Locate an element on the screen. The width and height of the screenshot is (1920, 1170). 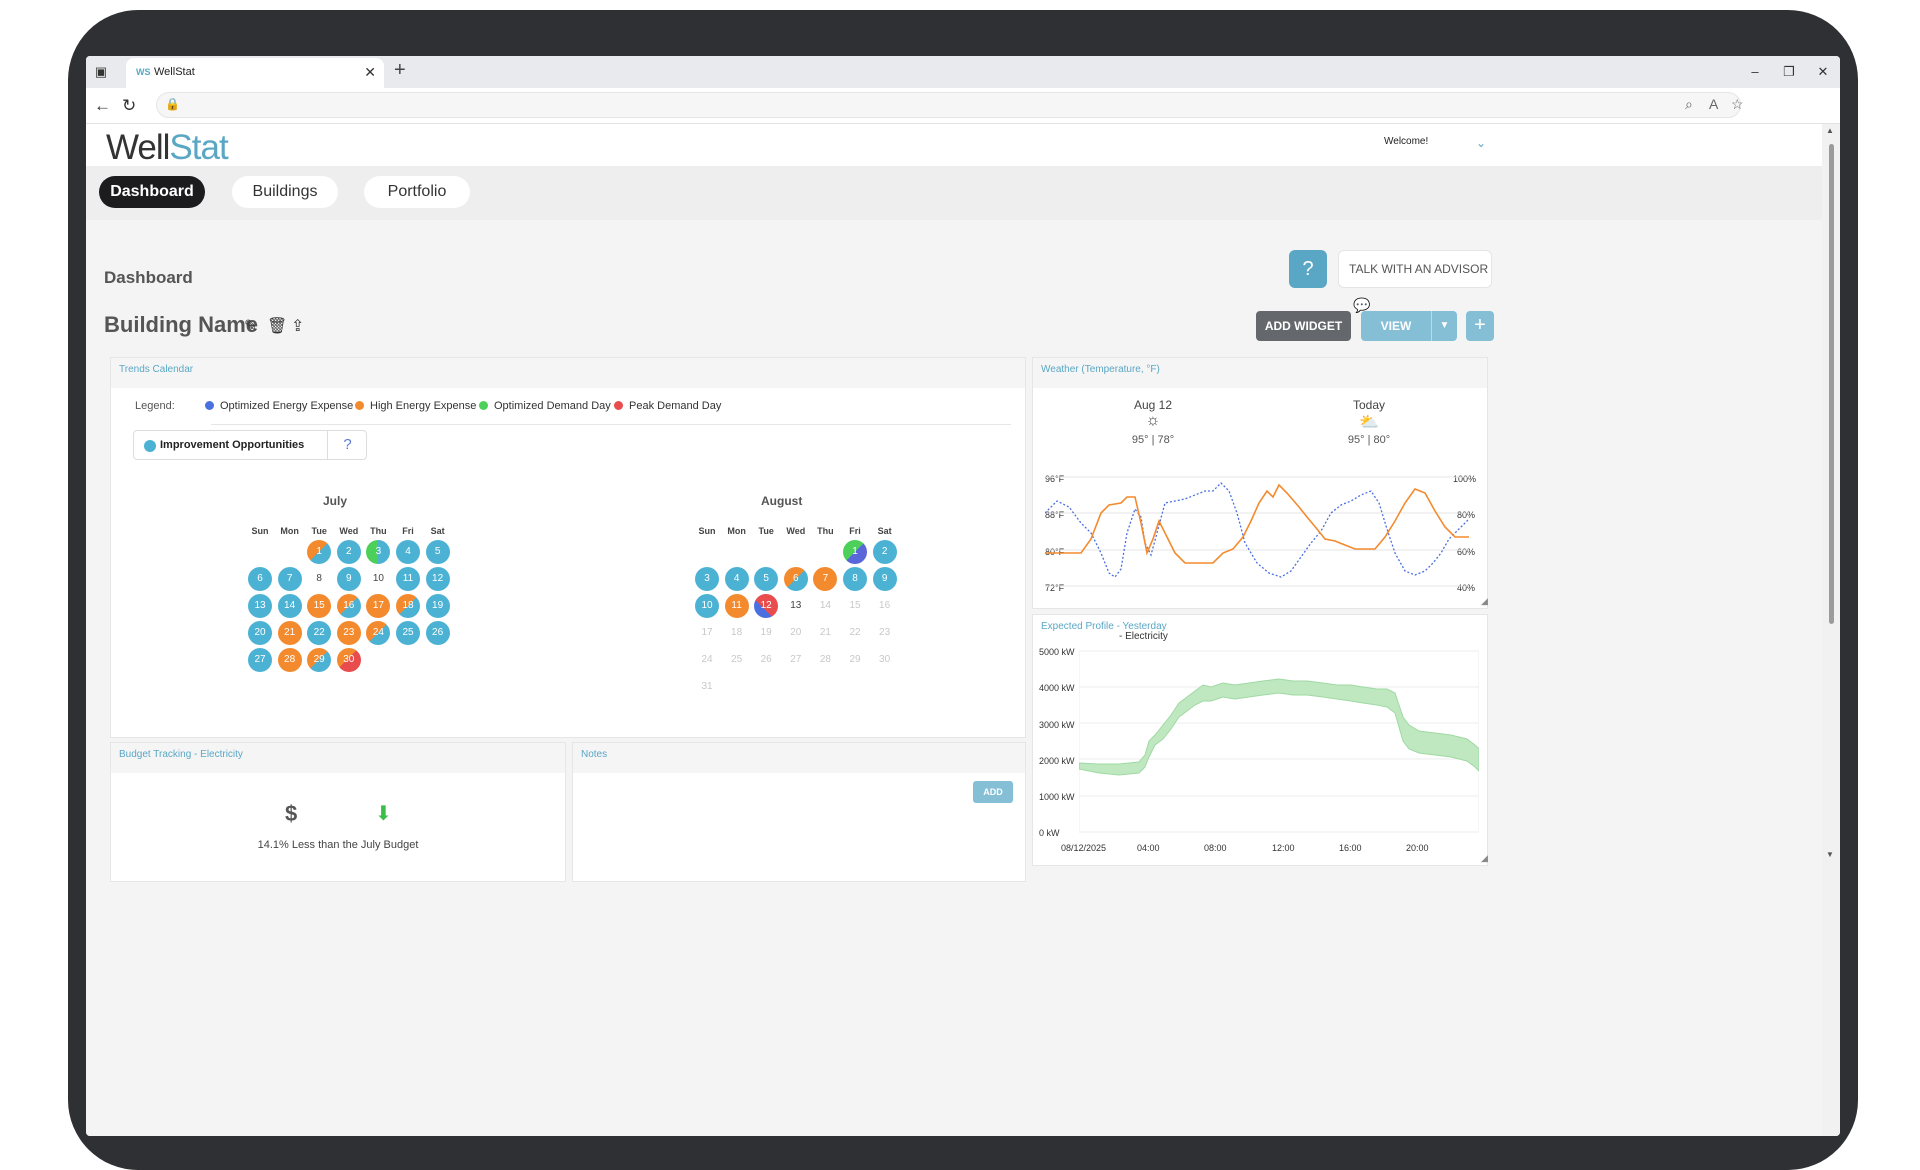
edit-icon: ✎ is located at coordinates (250, 326).